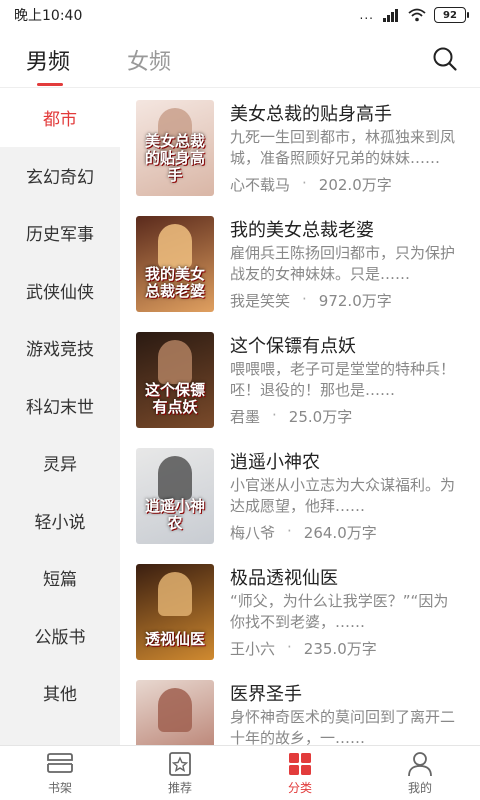 This screenshot has width=480, height=800. I want to click on cover-title: 逍遥小神农, so click(174, 514).